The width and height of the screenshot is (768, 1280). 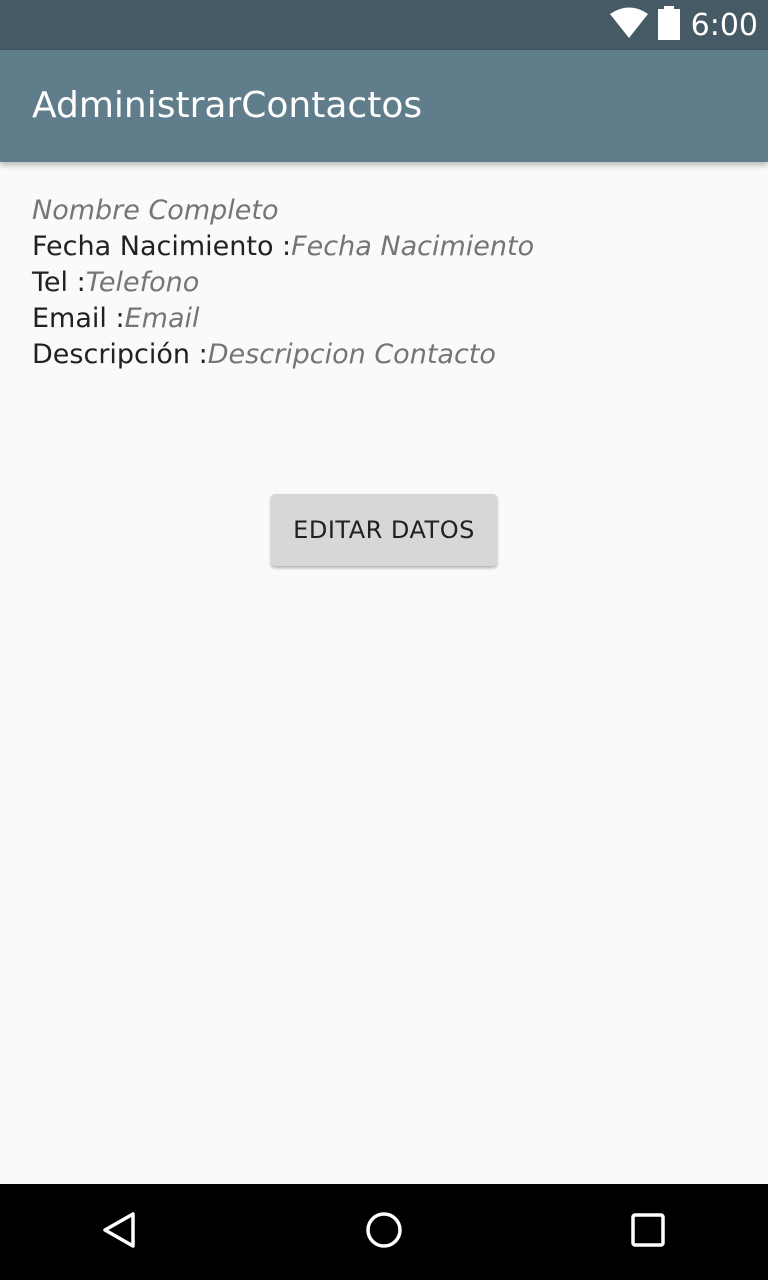 I want to click on app-bar: AdministrarContactos, so click(x=384, y=106).